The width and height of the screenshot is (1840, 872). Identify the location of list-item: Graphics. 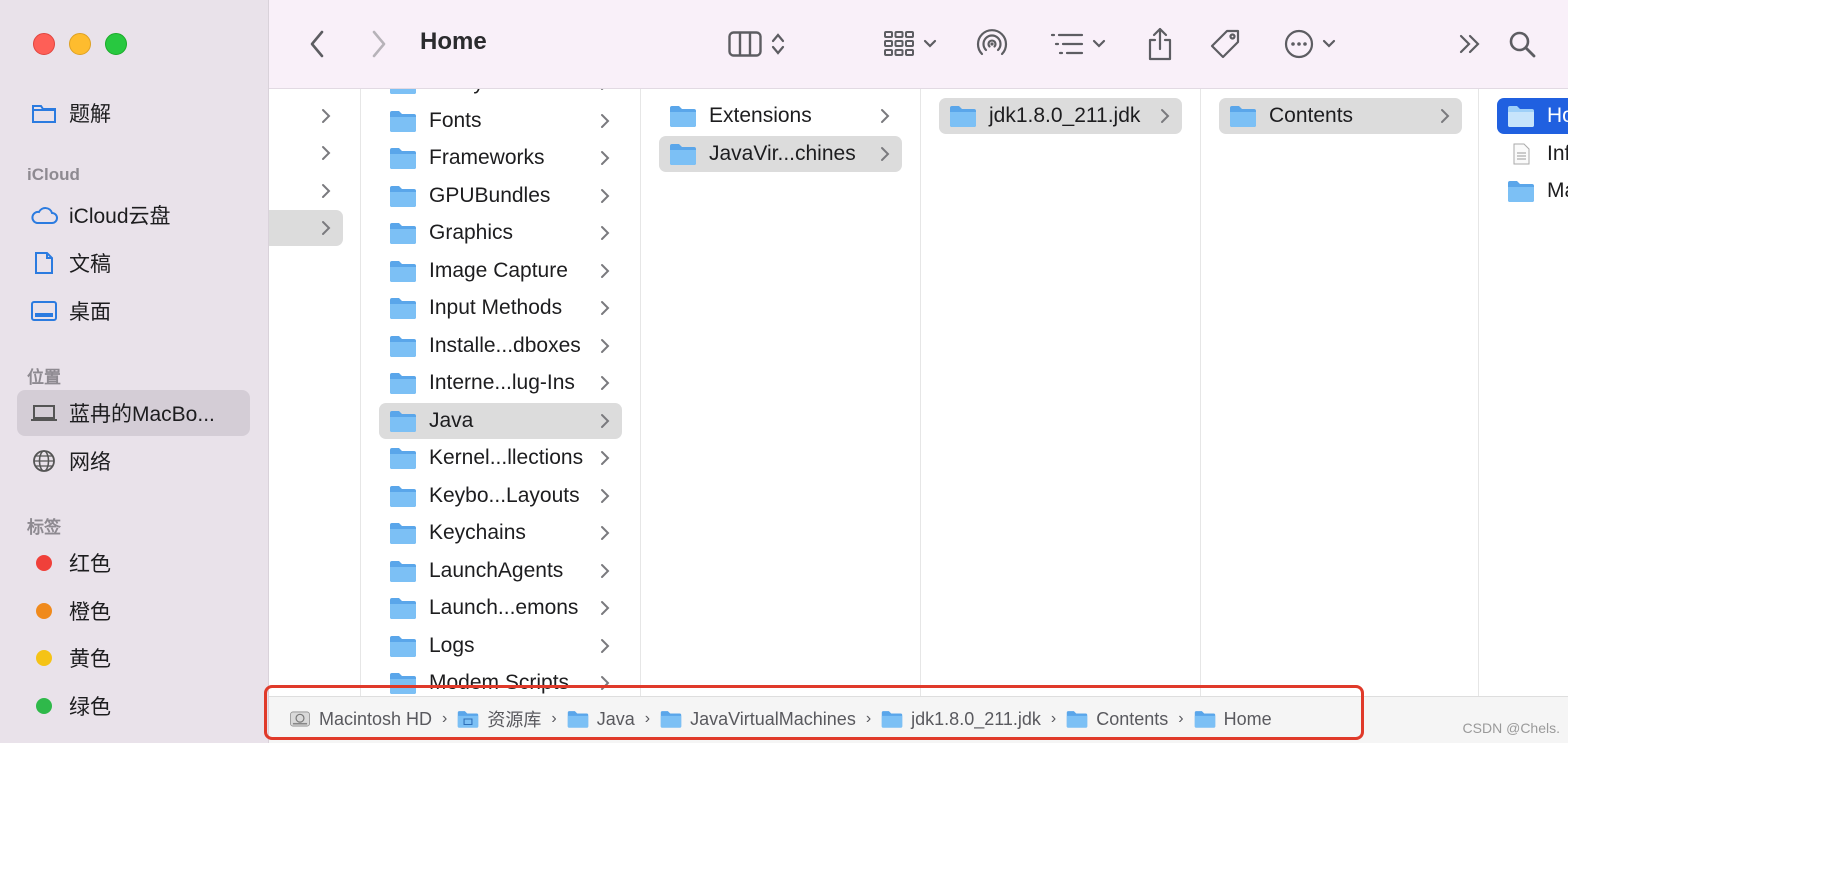
(500, 233).